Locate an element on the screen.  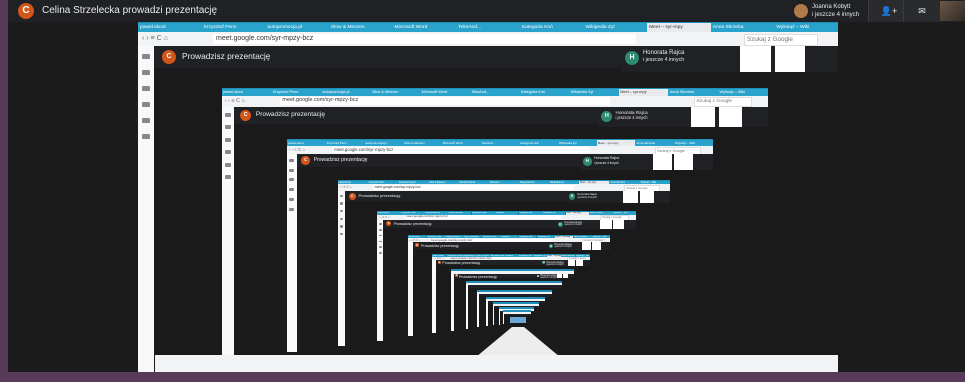
browser-sidebar is located at coordinates (146, 209).